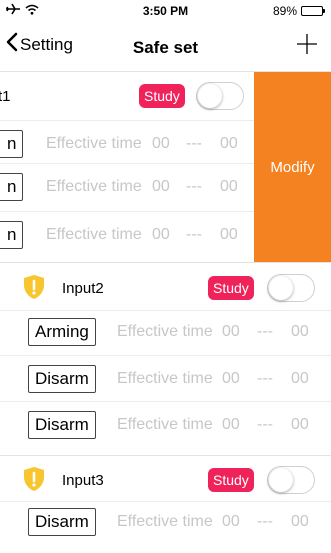 The image size is (331, 553). Describe the element at coordinates (284, 11) in the screenshot. I see `battery-percent: 89%` at that location.